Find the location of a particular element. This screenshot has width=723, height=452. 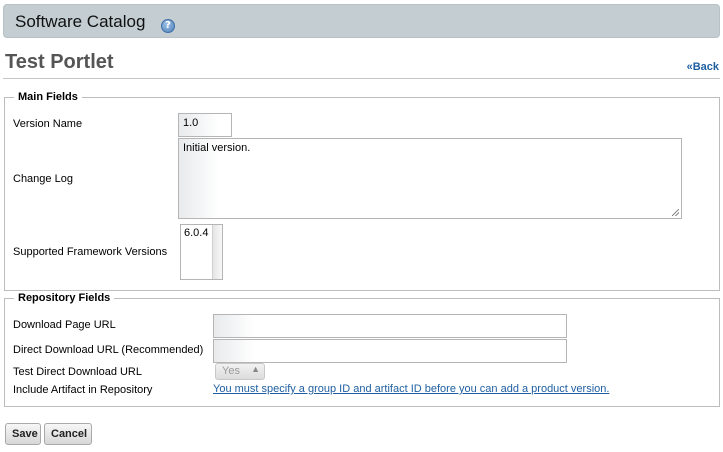

framework-versions-listbox: 6.0.4 is located at coordinates (201, 252).